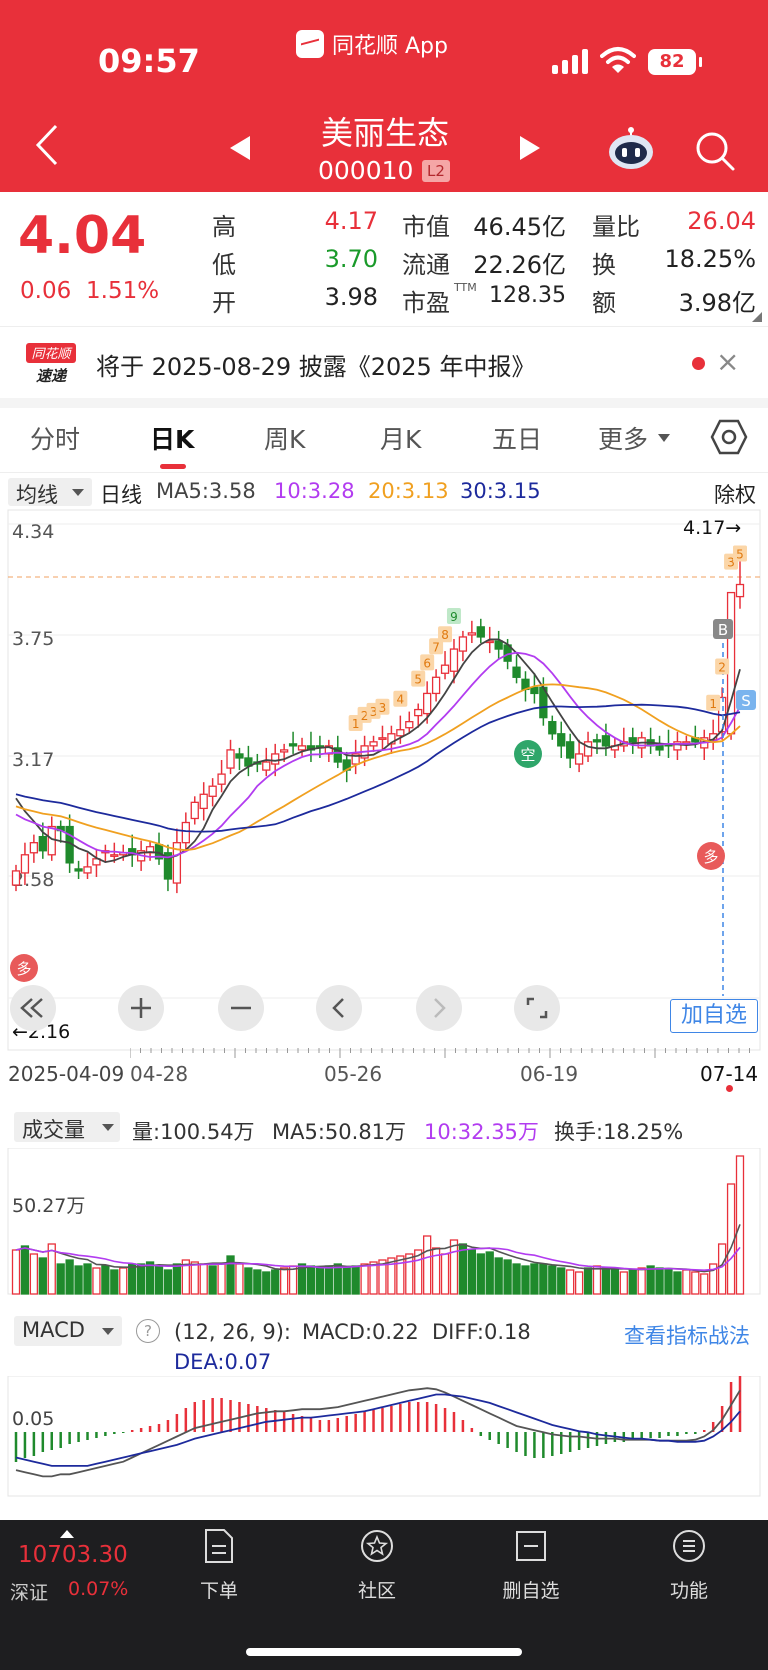  I want to click on quote-value-2: 3.98, so click(351, 297).